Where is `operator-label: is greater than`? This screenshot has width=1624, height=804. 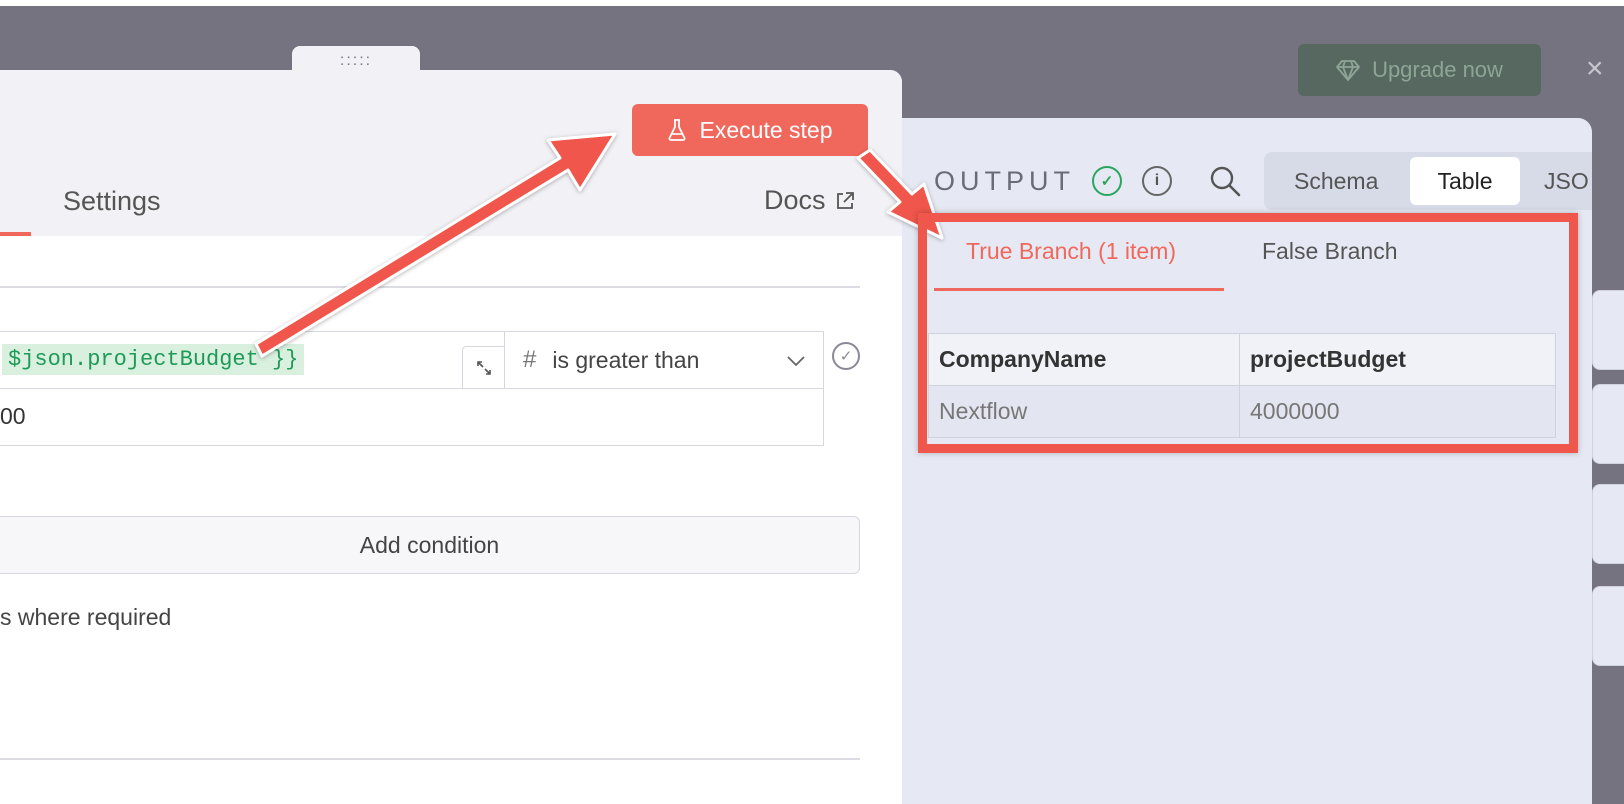 operator-label: is greater than is located at coordinates (626, 359).